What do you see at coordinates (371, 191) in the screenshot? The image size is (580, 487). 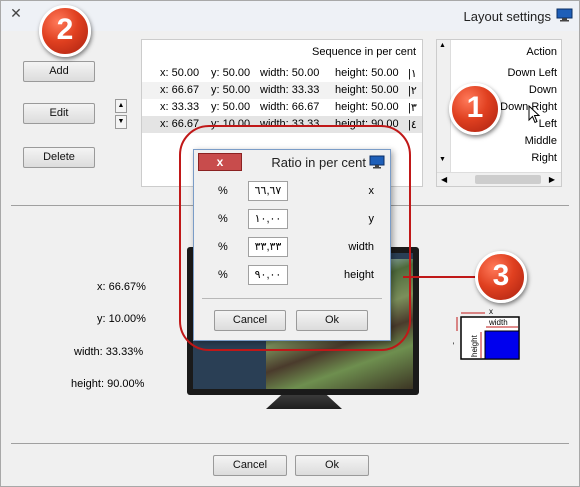 I see `x-label: x` at bounding box center [371, 191].